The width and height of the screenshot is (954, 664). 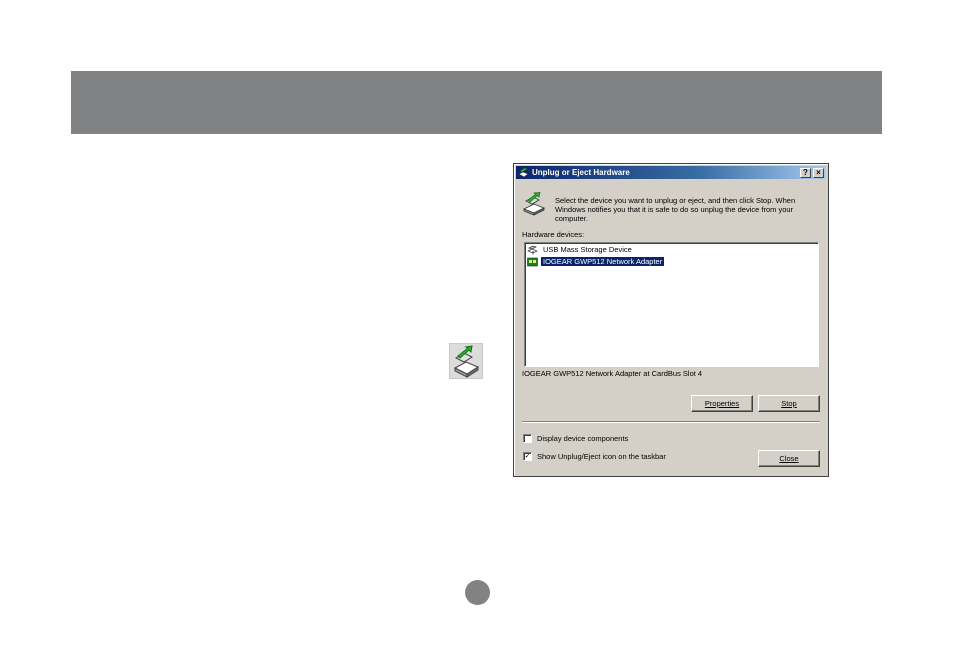 What do you see at coordinates (581, 172) in the screenshot?
I see `dialog-title: Unplug or Eject Hardware` at bounding box center [581, 172].